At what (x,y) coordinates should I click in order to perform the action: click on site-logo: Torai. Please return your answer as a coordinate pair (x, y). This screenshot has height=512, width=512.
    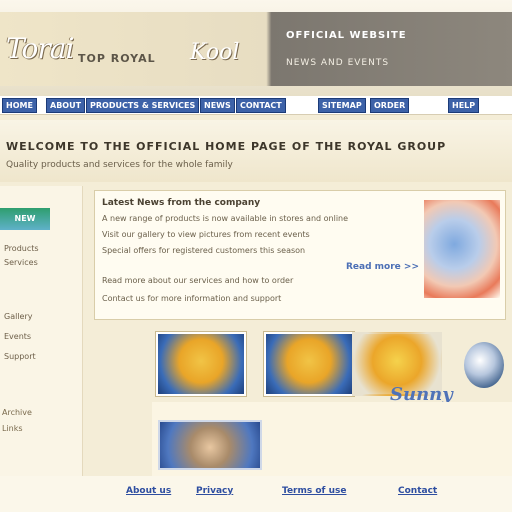
    Looking at the image, I should click on (40, 48).